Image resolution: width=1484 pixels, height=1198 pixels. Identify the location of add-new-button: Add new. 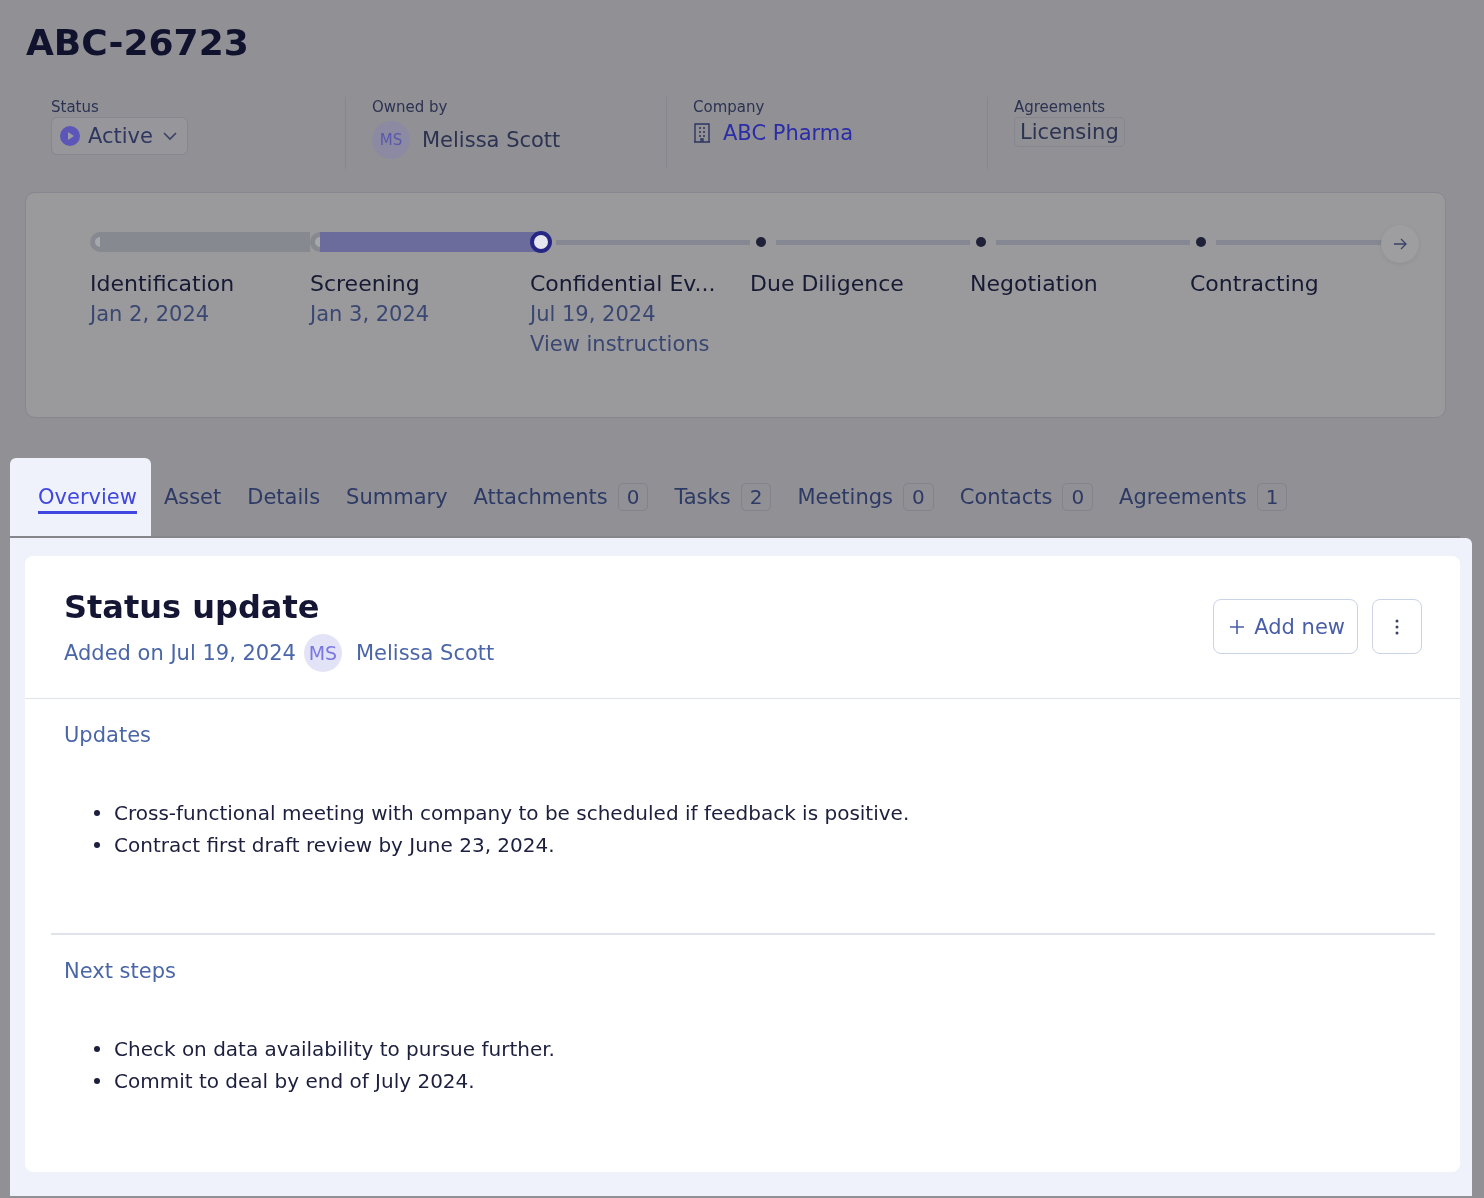
(1285, 626).